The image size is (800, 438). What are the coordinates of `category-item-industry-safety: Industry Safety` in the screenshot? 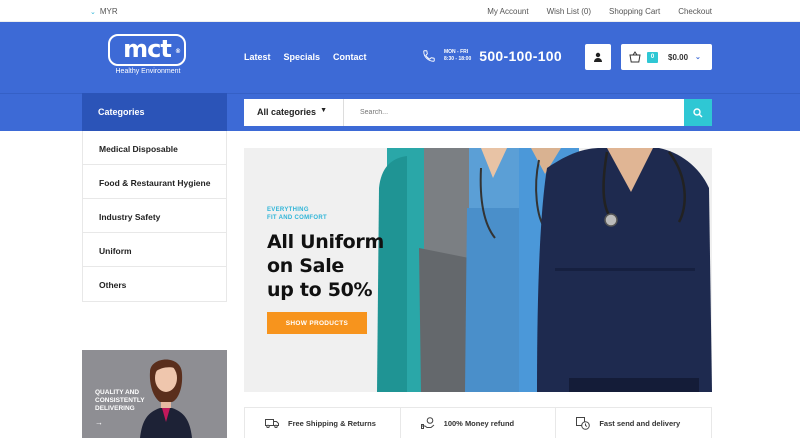 It's located at (154, 216).